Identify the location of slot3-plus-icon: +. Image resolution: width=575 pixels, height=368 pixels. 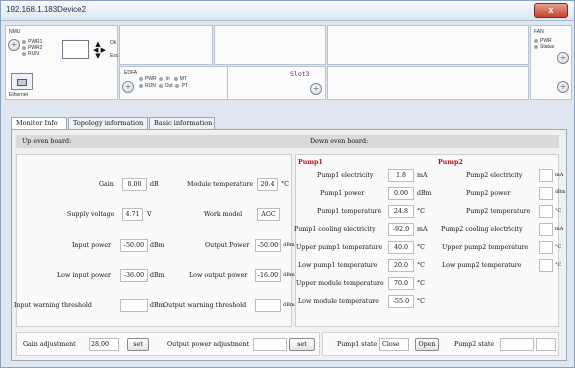
(316, 89).